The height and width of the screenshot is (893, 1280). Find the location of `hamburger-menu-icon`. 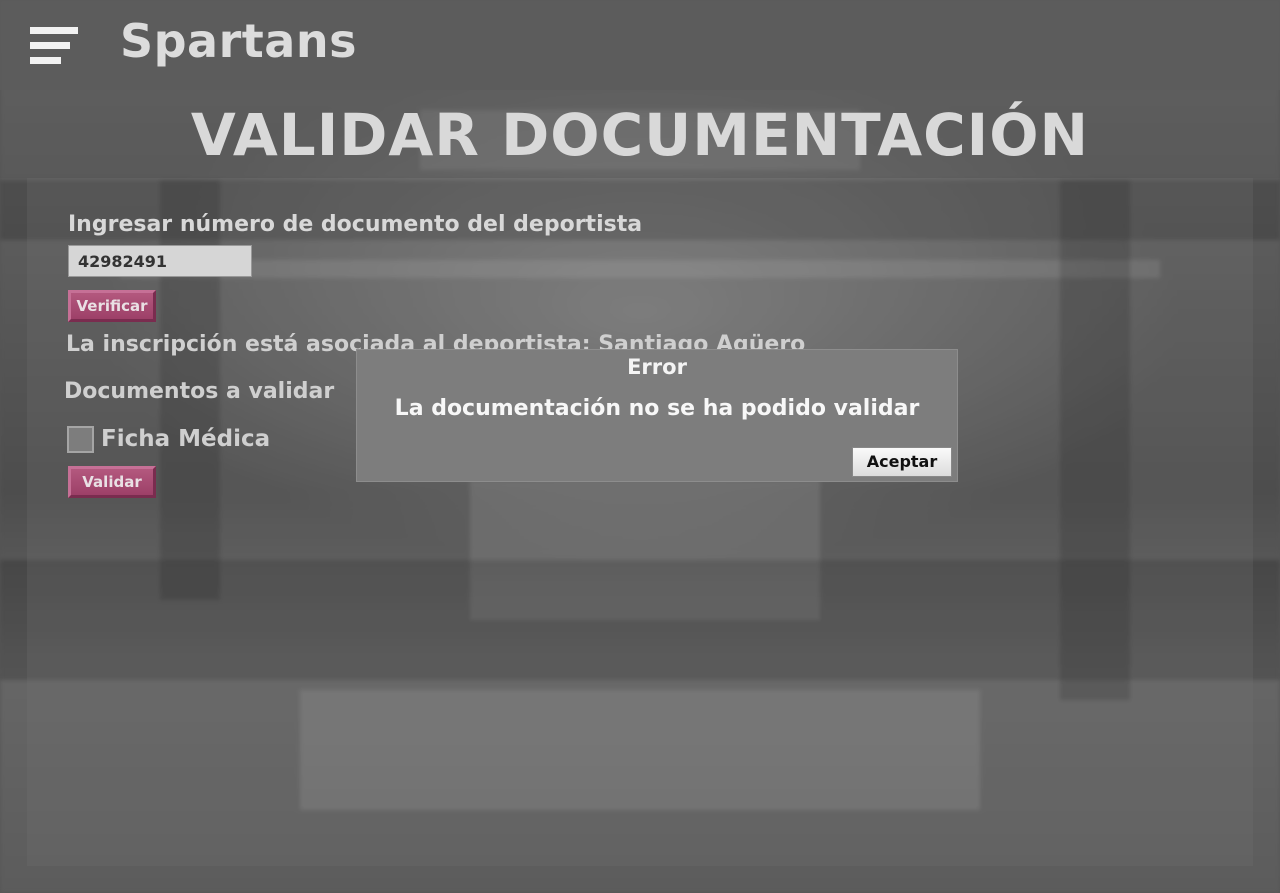

hamburger-menu-icon is located at coordinates (54, 46).